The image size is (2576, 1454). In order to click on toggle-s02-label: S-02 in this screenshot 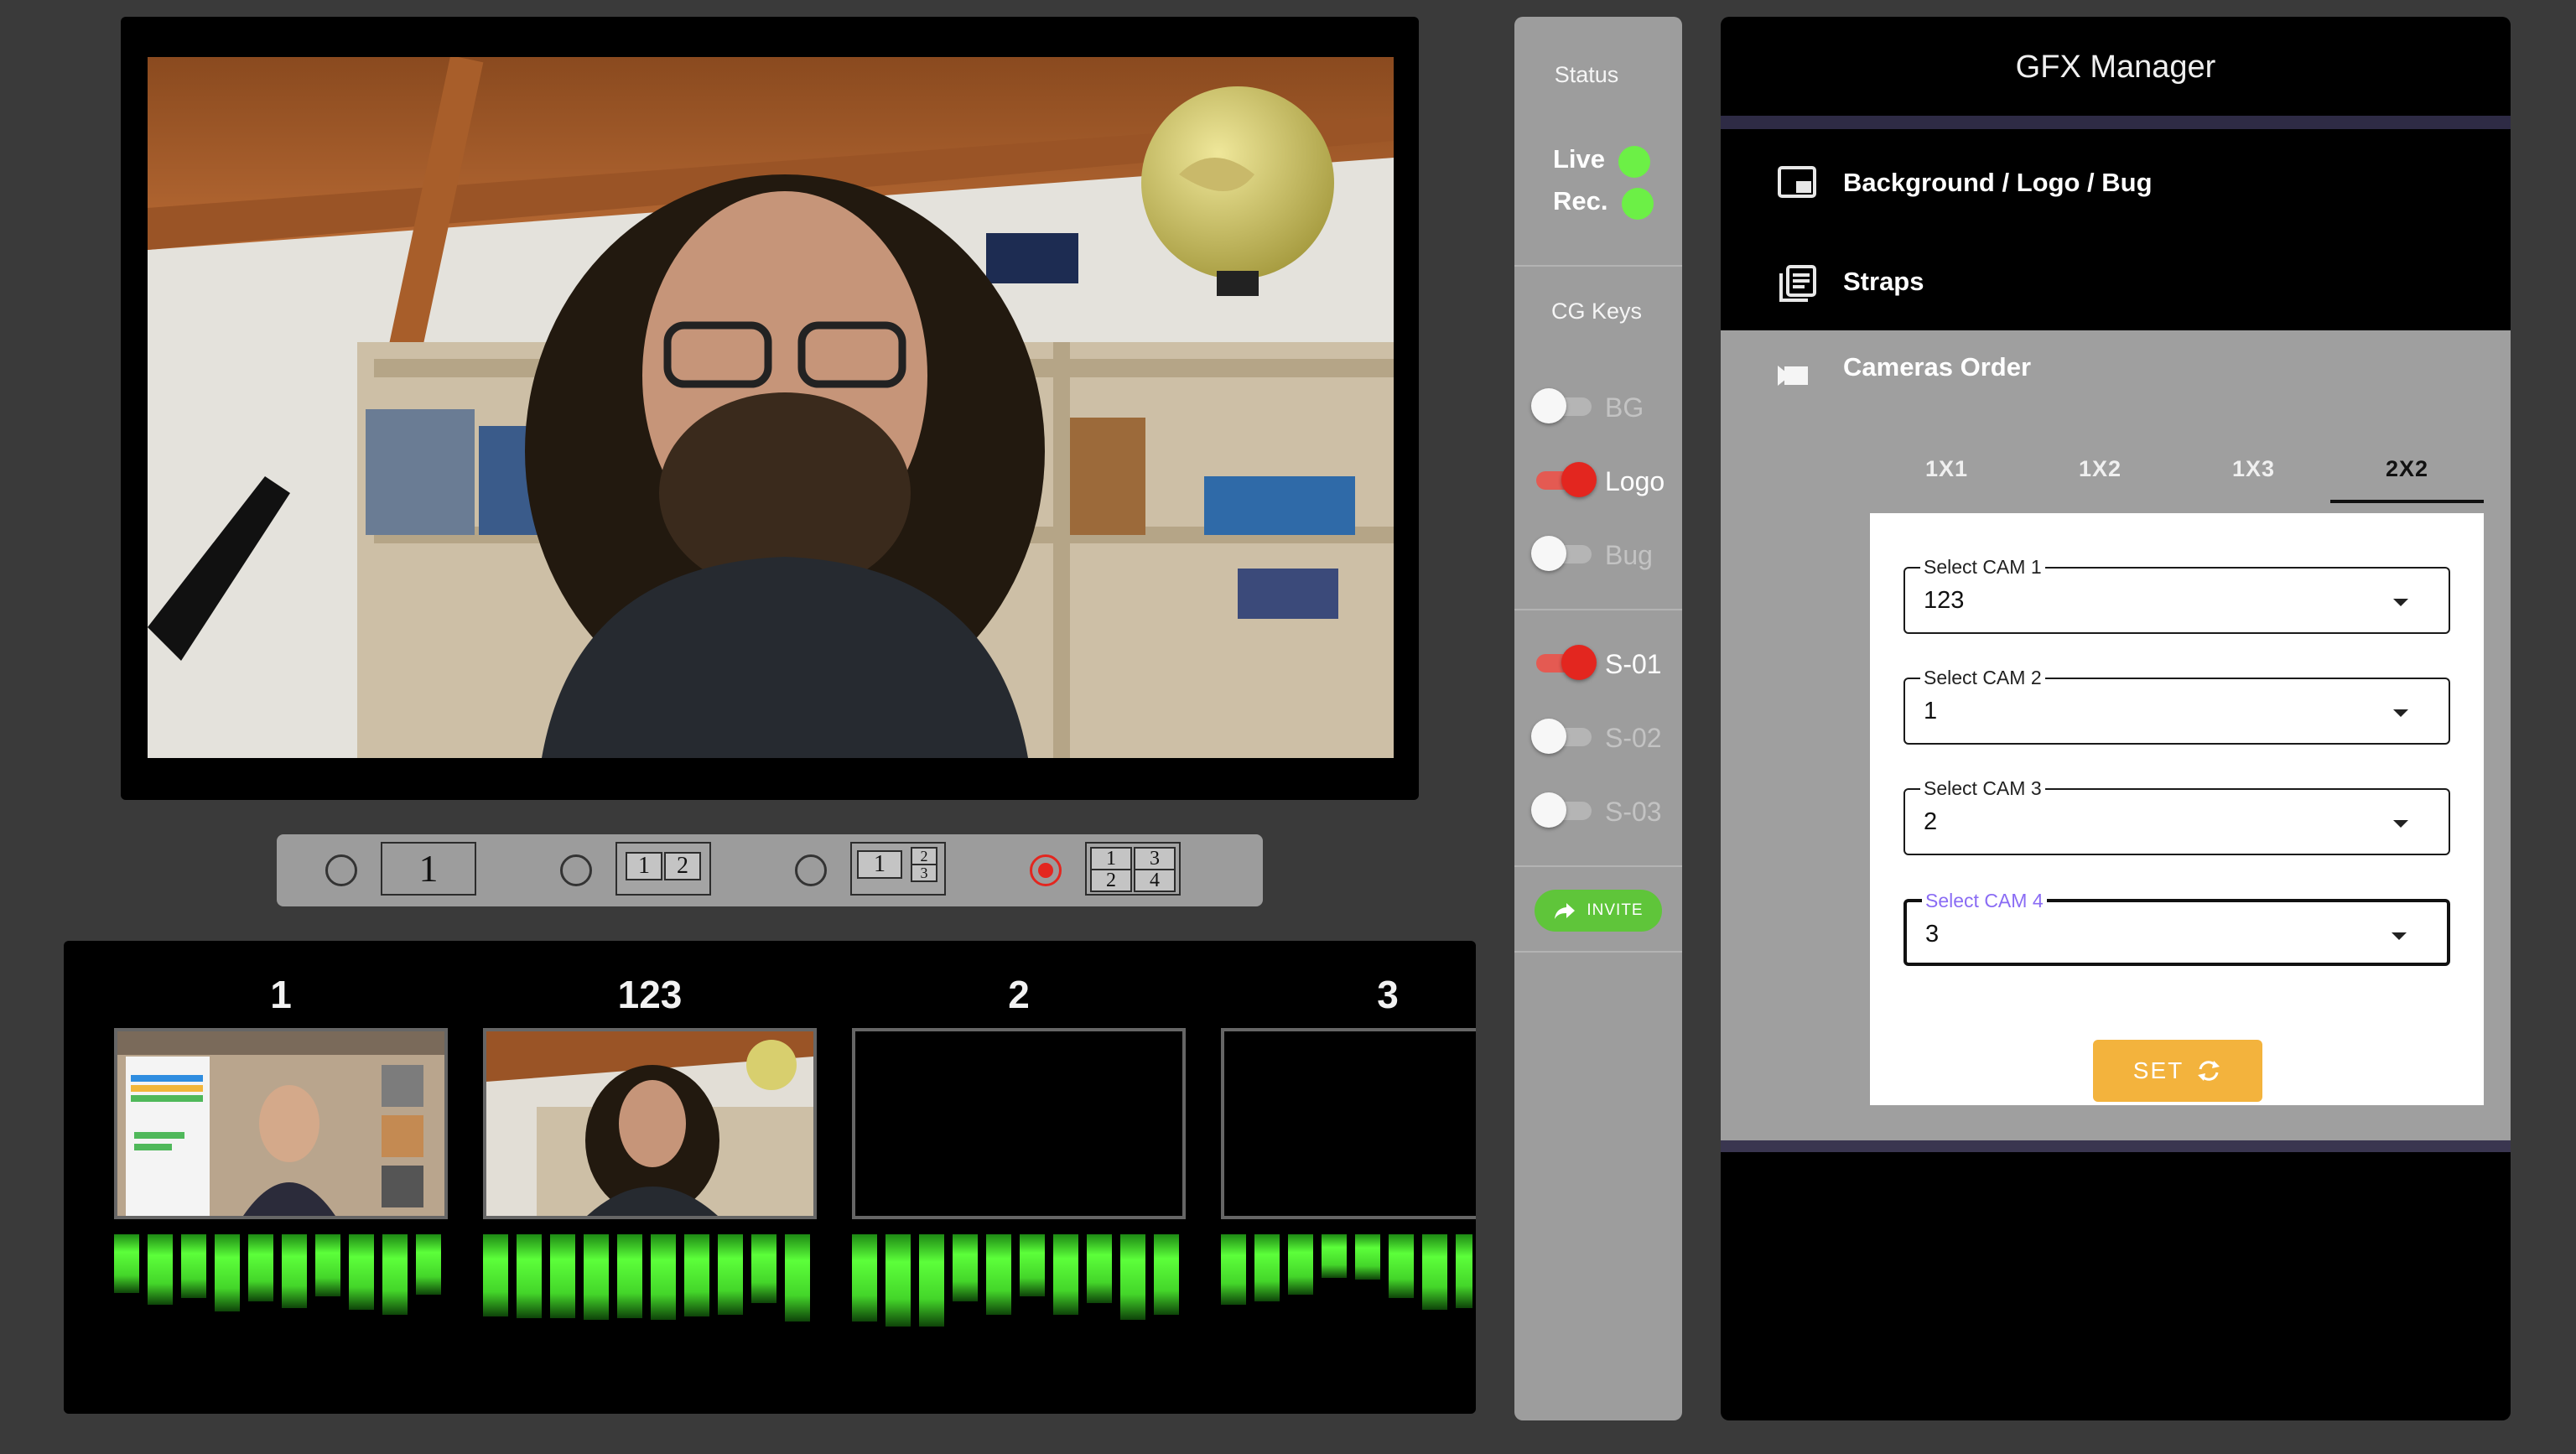, I will do `click(1633, 738)`.